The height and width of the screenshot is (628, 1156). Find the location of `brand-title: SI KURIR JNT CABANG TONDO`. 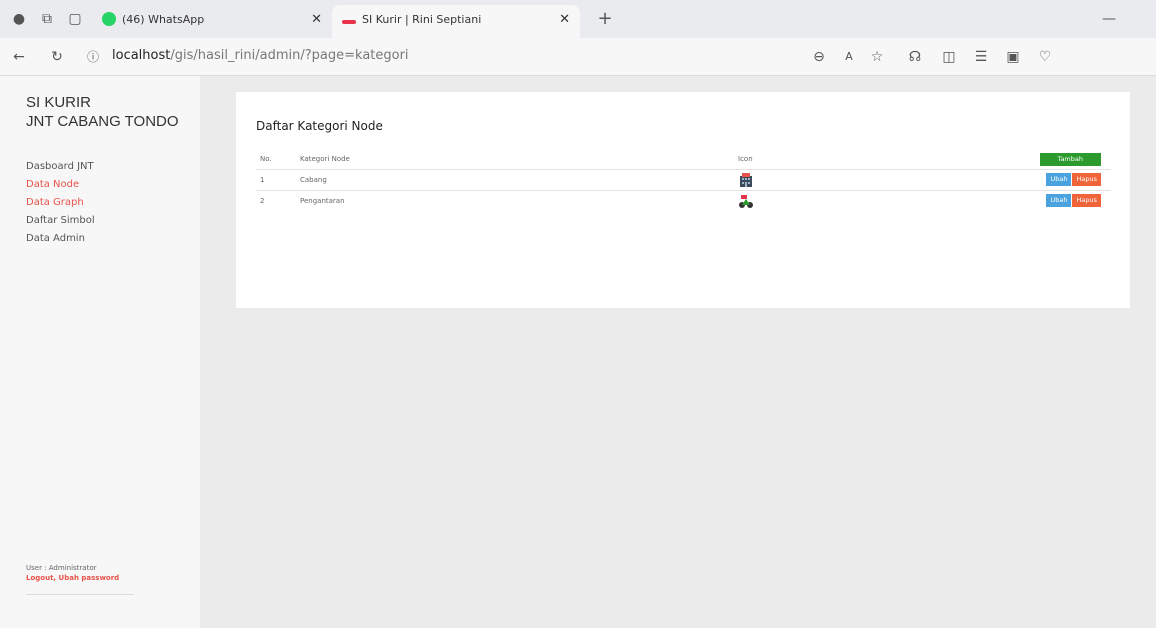

brand-title: SI KURIR JNT CABANG TONDO is located at coordinates (102, 112).